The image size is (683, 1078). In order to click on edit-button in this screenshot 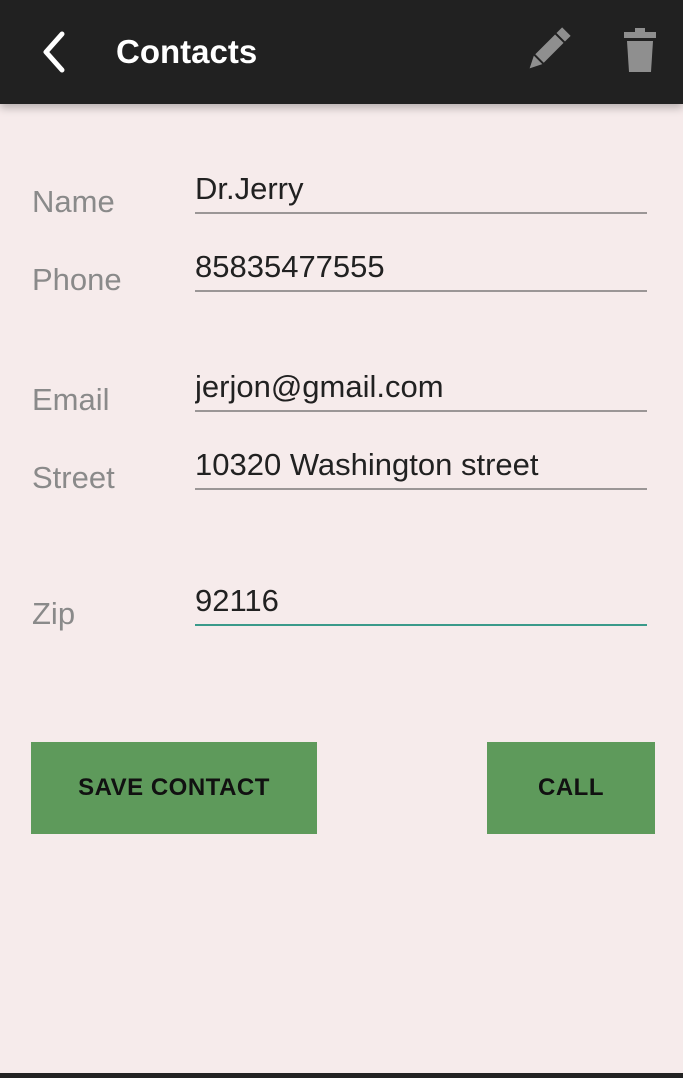, I will do `click(548, 50)`.